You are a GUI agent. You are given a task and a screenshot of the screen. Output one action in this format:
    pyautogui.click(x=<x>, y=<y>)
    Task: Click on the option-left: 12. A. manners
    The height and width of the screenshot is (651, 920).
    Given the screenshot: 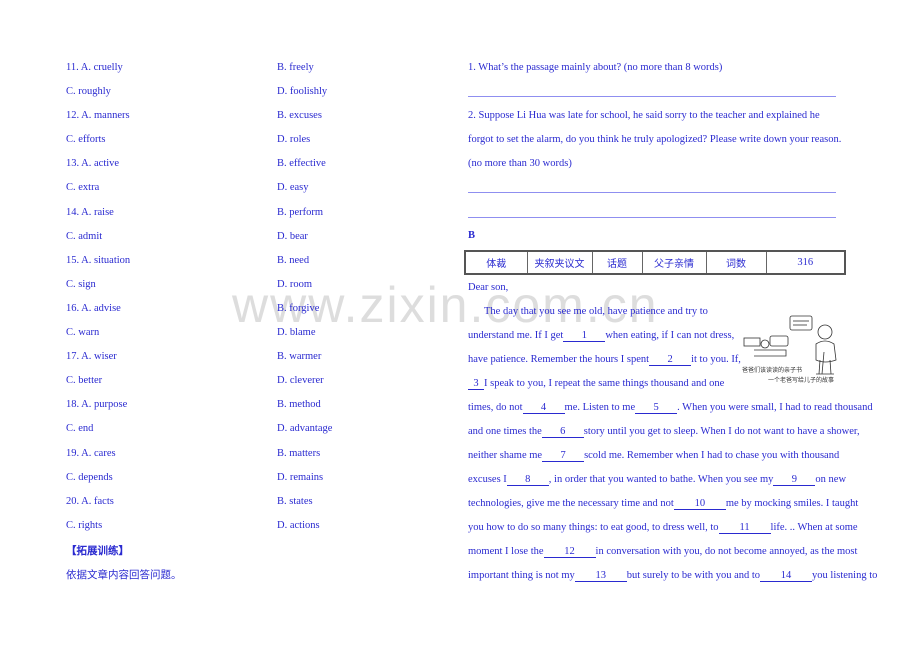 What is the action you would take?
    pyautogui.click(x=98, y=116)
    